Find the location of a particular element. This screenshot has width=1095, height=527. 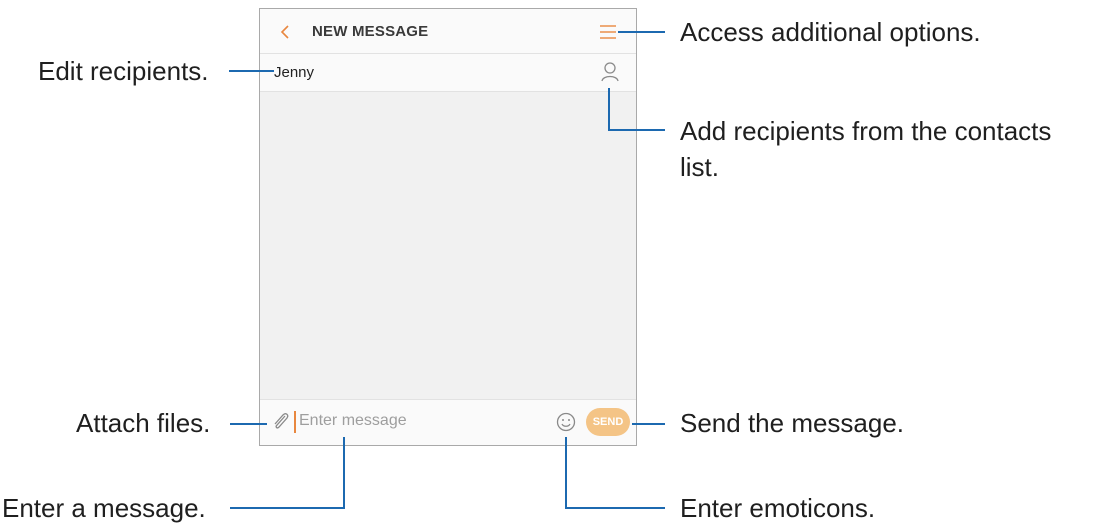

send-button: SEND is located at coordinates (608, 422).